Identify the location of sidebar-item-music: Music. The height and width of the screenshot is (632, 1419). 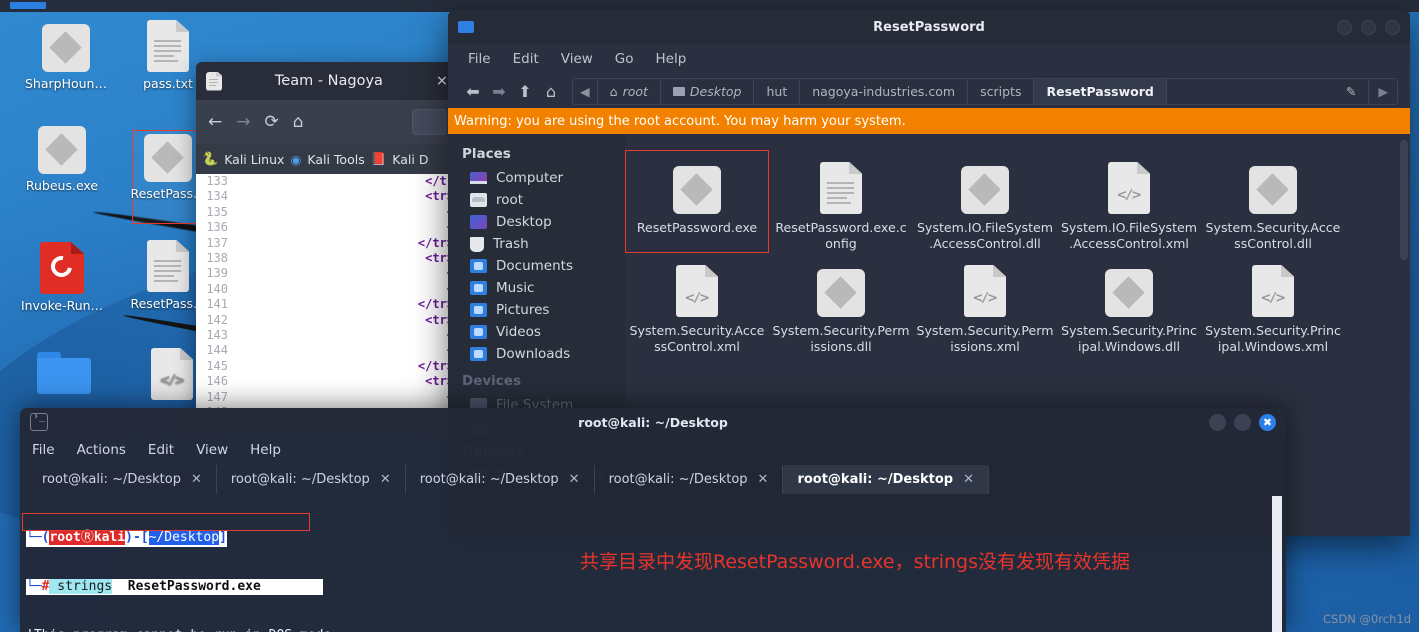
(536, 288).